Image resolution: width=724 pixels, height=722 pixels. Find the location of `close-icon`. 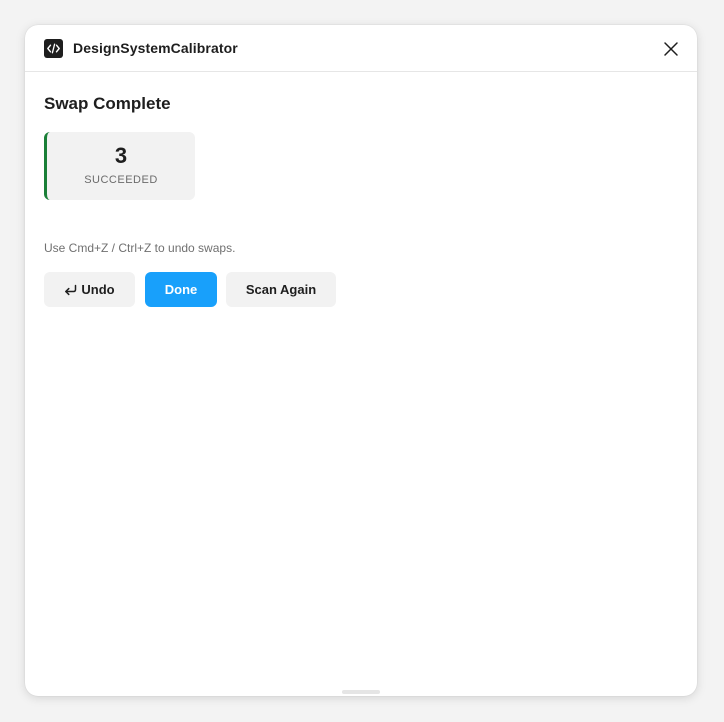

close-icon is located at coordinates (671, 49).